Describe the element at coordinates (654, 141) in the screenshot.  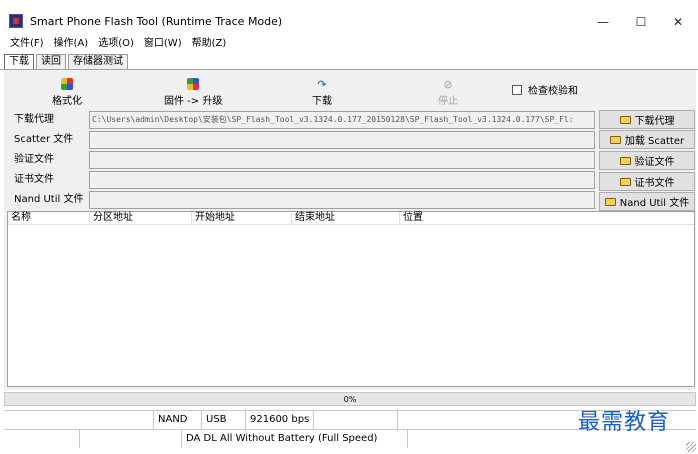
I see `load-scatter-button-label: 加载 Scatter` at that location.